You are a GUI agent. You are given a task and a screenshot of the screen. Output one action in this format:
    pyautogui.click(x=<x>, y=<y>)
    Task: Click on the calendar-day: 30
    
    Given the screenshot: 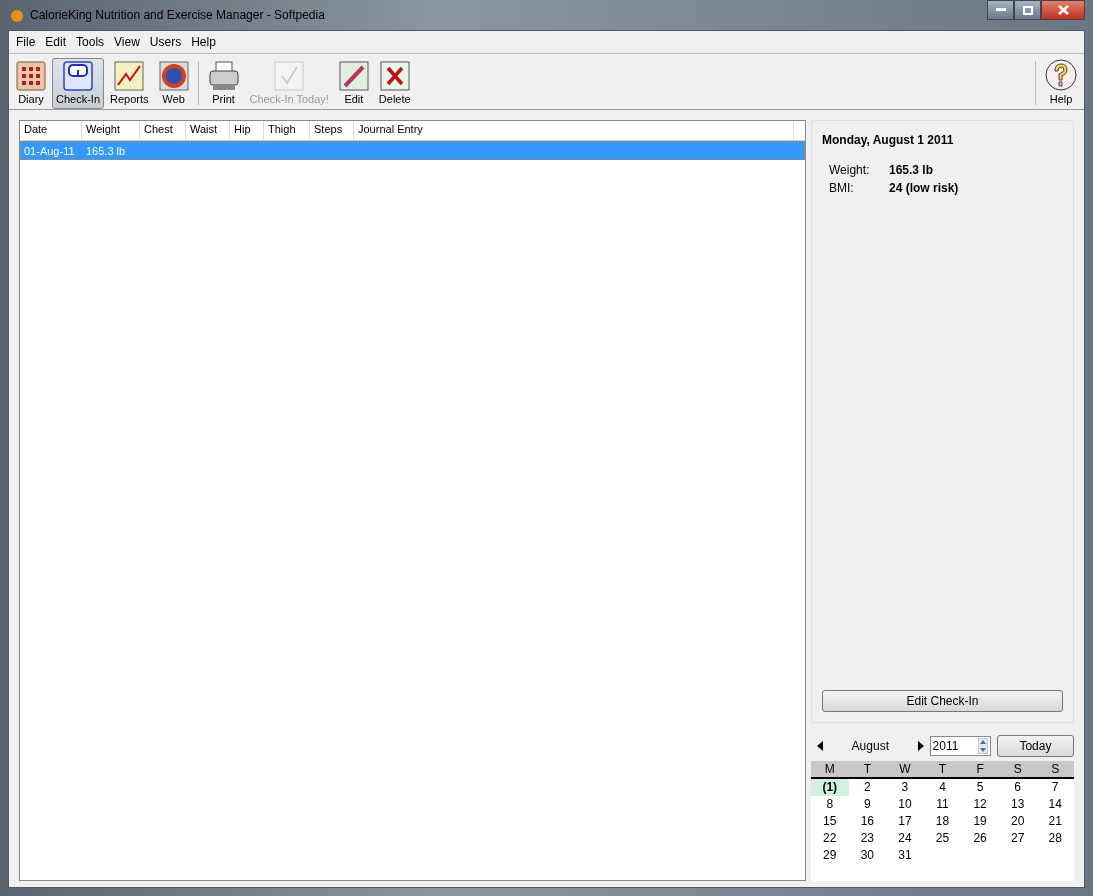 What is the action you would take?
    pyautogui.click(x=867, y=855)
    